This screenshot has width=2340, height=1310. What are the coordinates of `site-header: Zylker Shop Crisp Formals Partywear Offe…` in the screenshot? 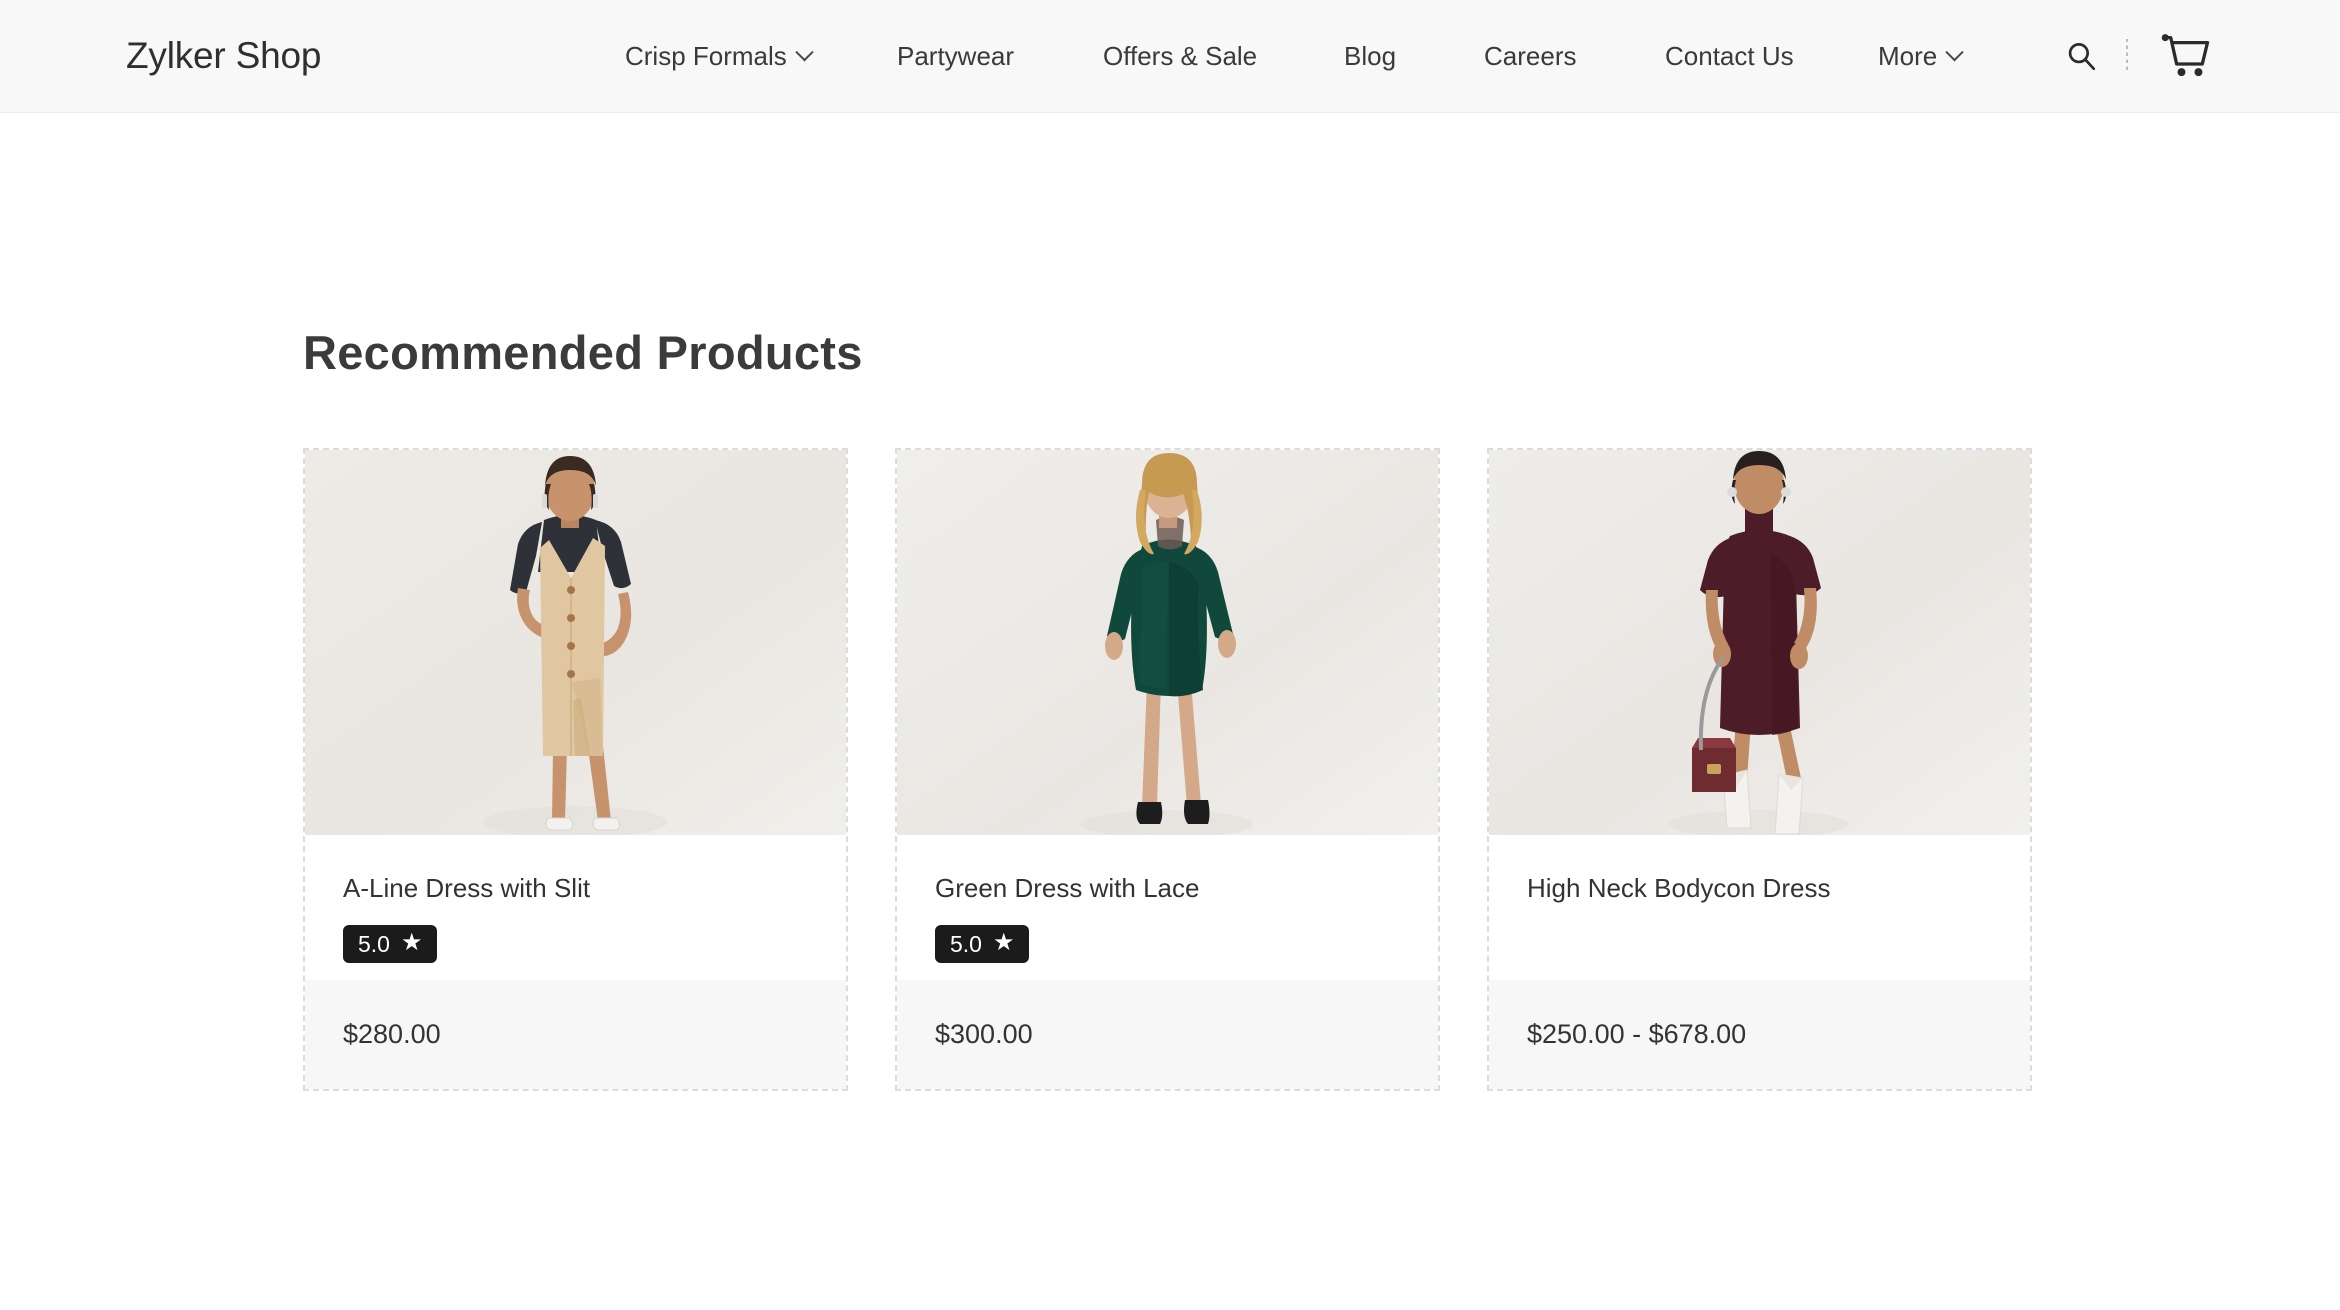 It's located at (1170, 56).